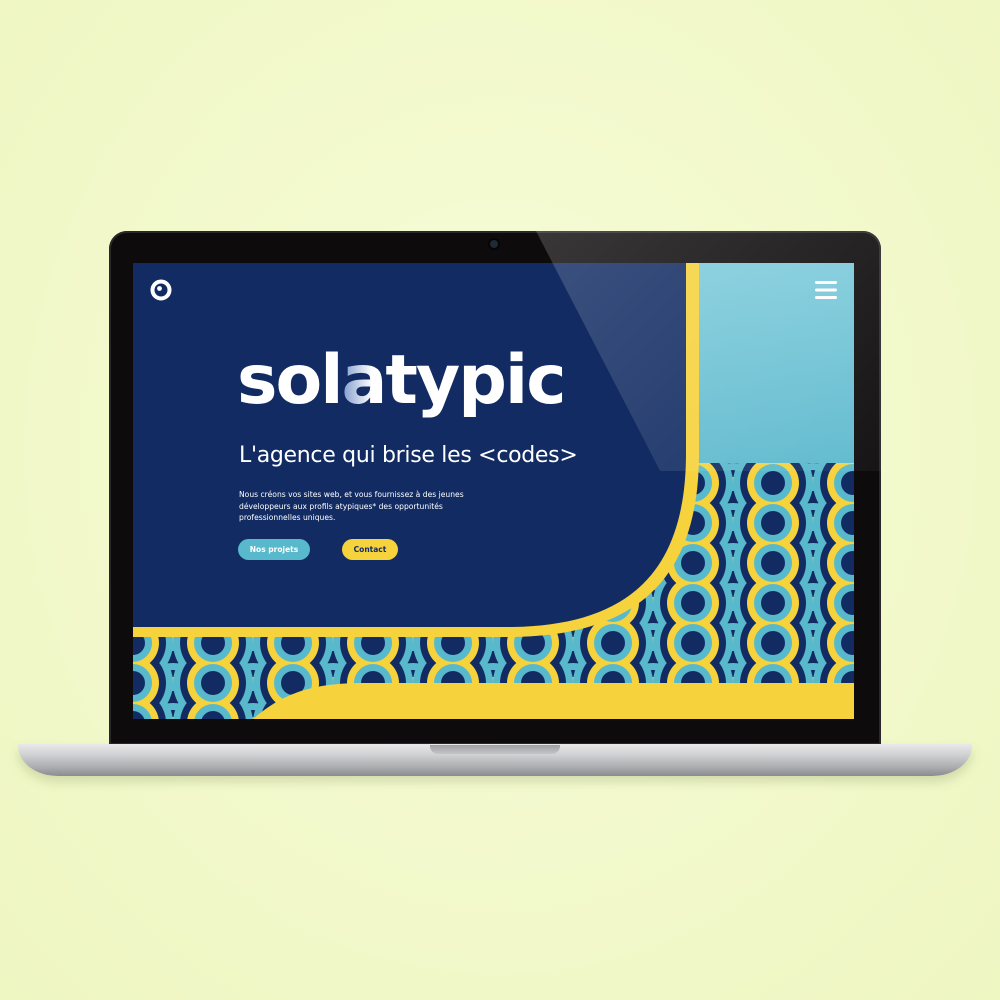 This screenshot has height=1000, width=1000. I want to click on ring-logo-icon, so click(161, 290).